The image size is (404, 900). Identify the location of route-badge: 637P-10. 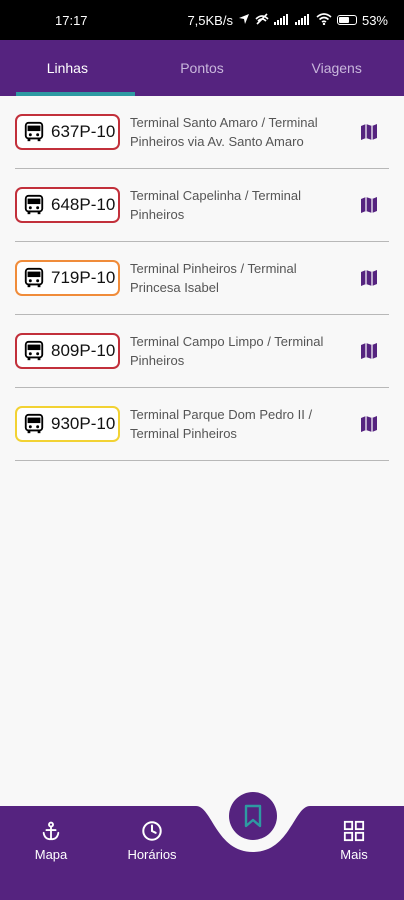
(67, 132).